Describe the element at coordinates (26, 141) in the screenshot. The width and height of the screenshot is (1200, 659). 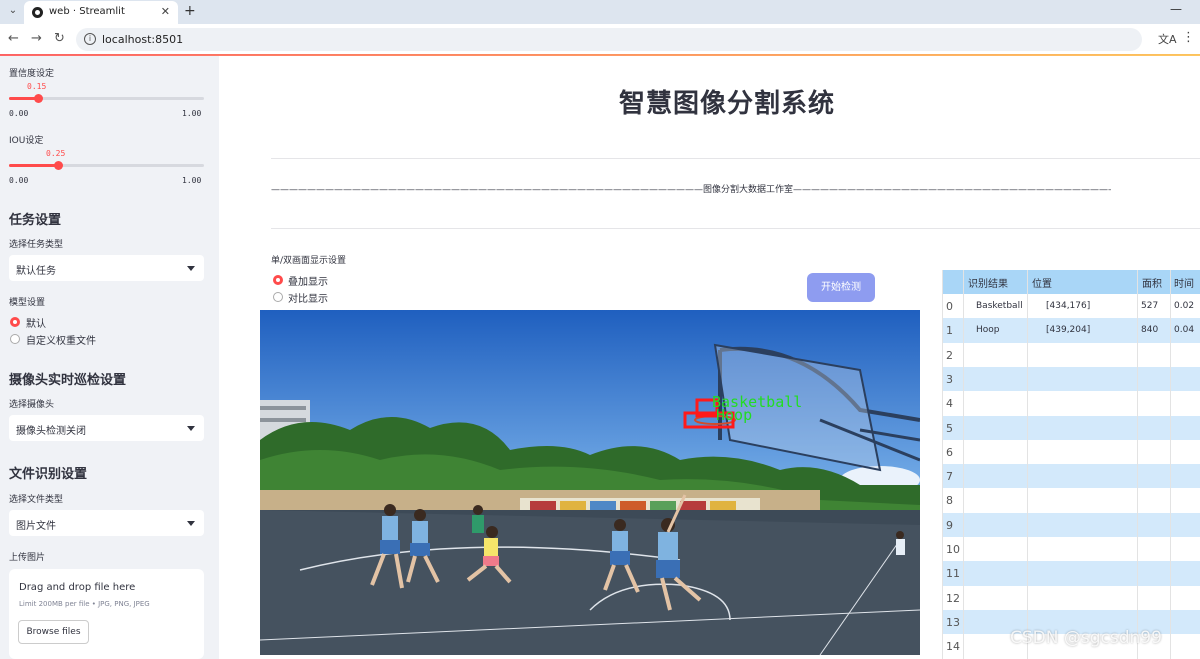
I see `iou-label: IOU设定` at that location.